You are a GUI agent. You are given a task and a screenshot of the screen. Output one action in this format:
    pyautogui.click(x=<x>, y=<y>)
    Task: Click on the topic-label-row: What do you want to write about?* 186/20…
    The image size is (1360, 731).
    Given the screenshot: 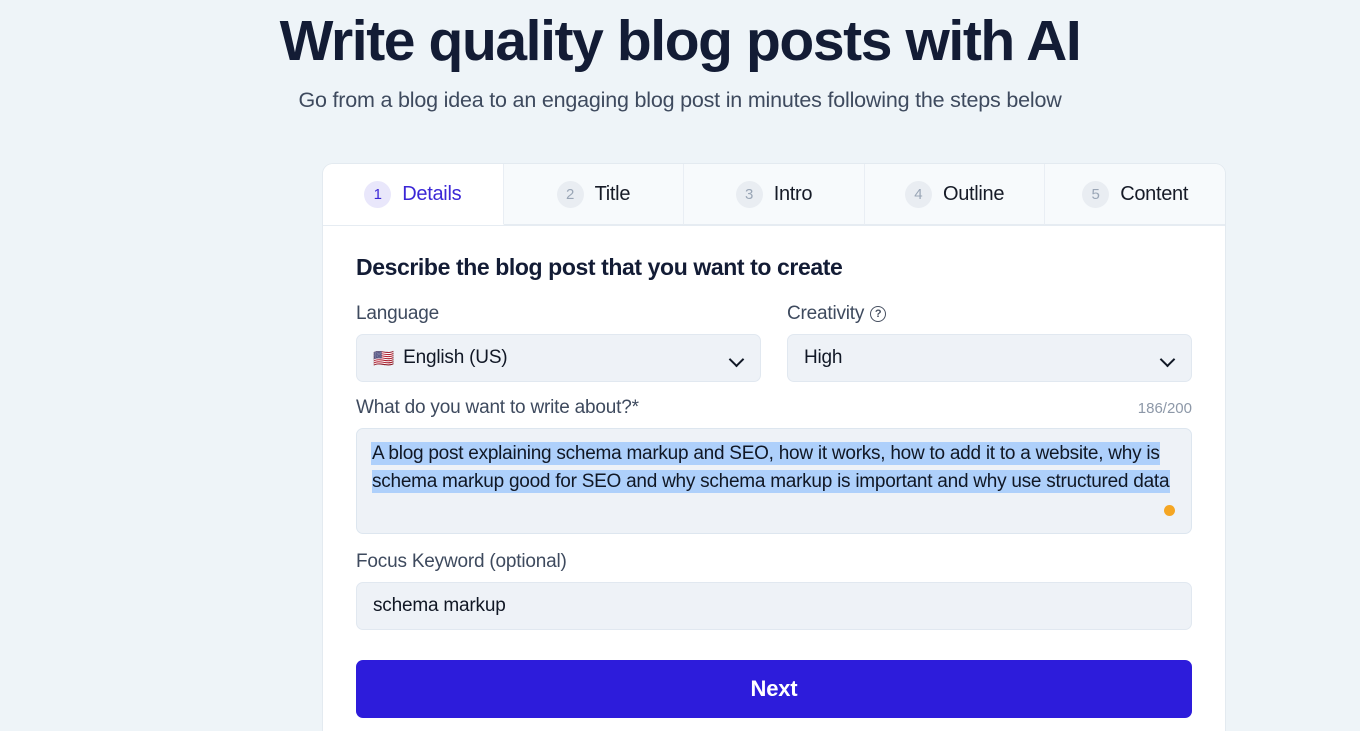 What is the action you would take?
    pyautogui.click(x=774, y=412)
    